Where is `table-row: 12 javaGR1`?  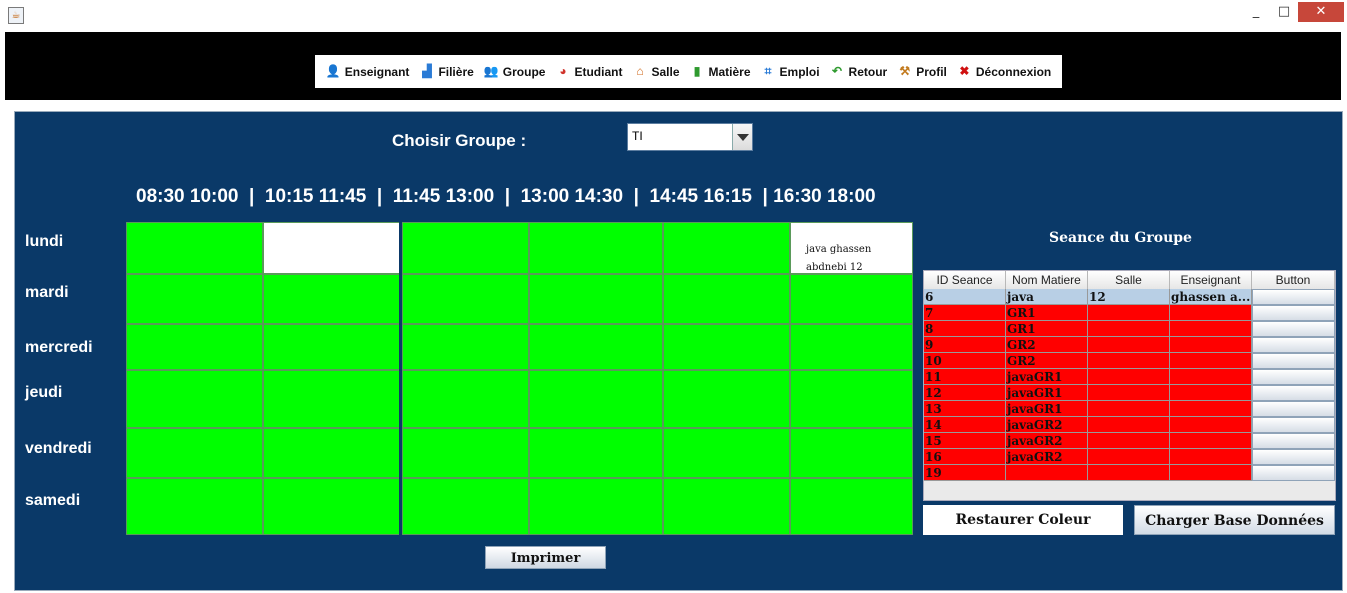
table-row: 12 javaGR1 is located at coordinates (1129, 393).